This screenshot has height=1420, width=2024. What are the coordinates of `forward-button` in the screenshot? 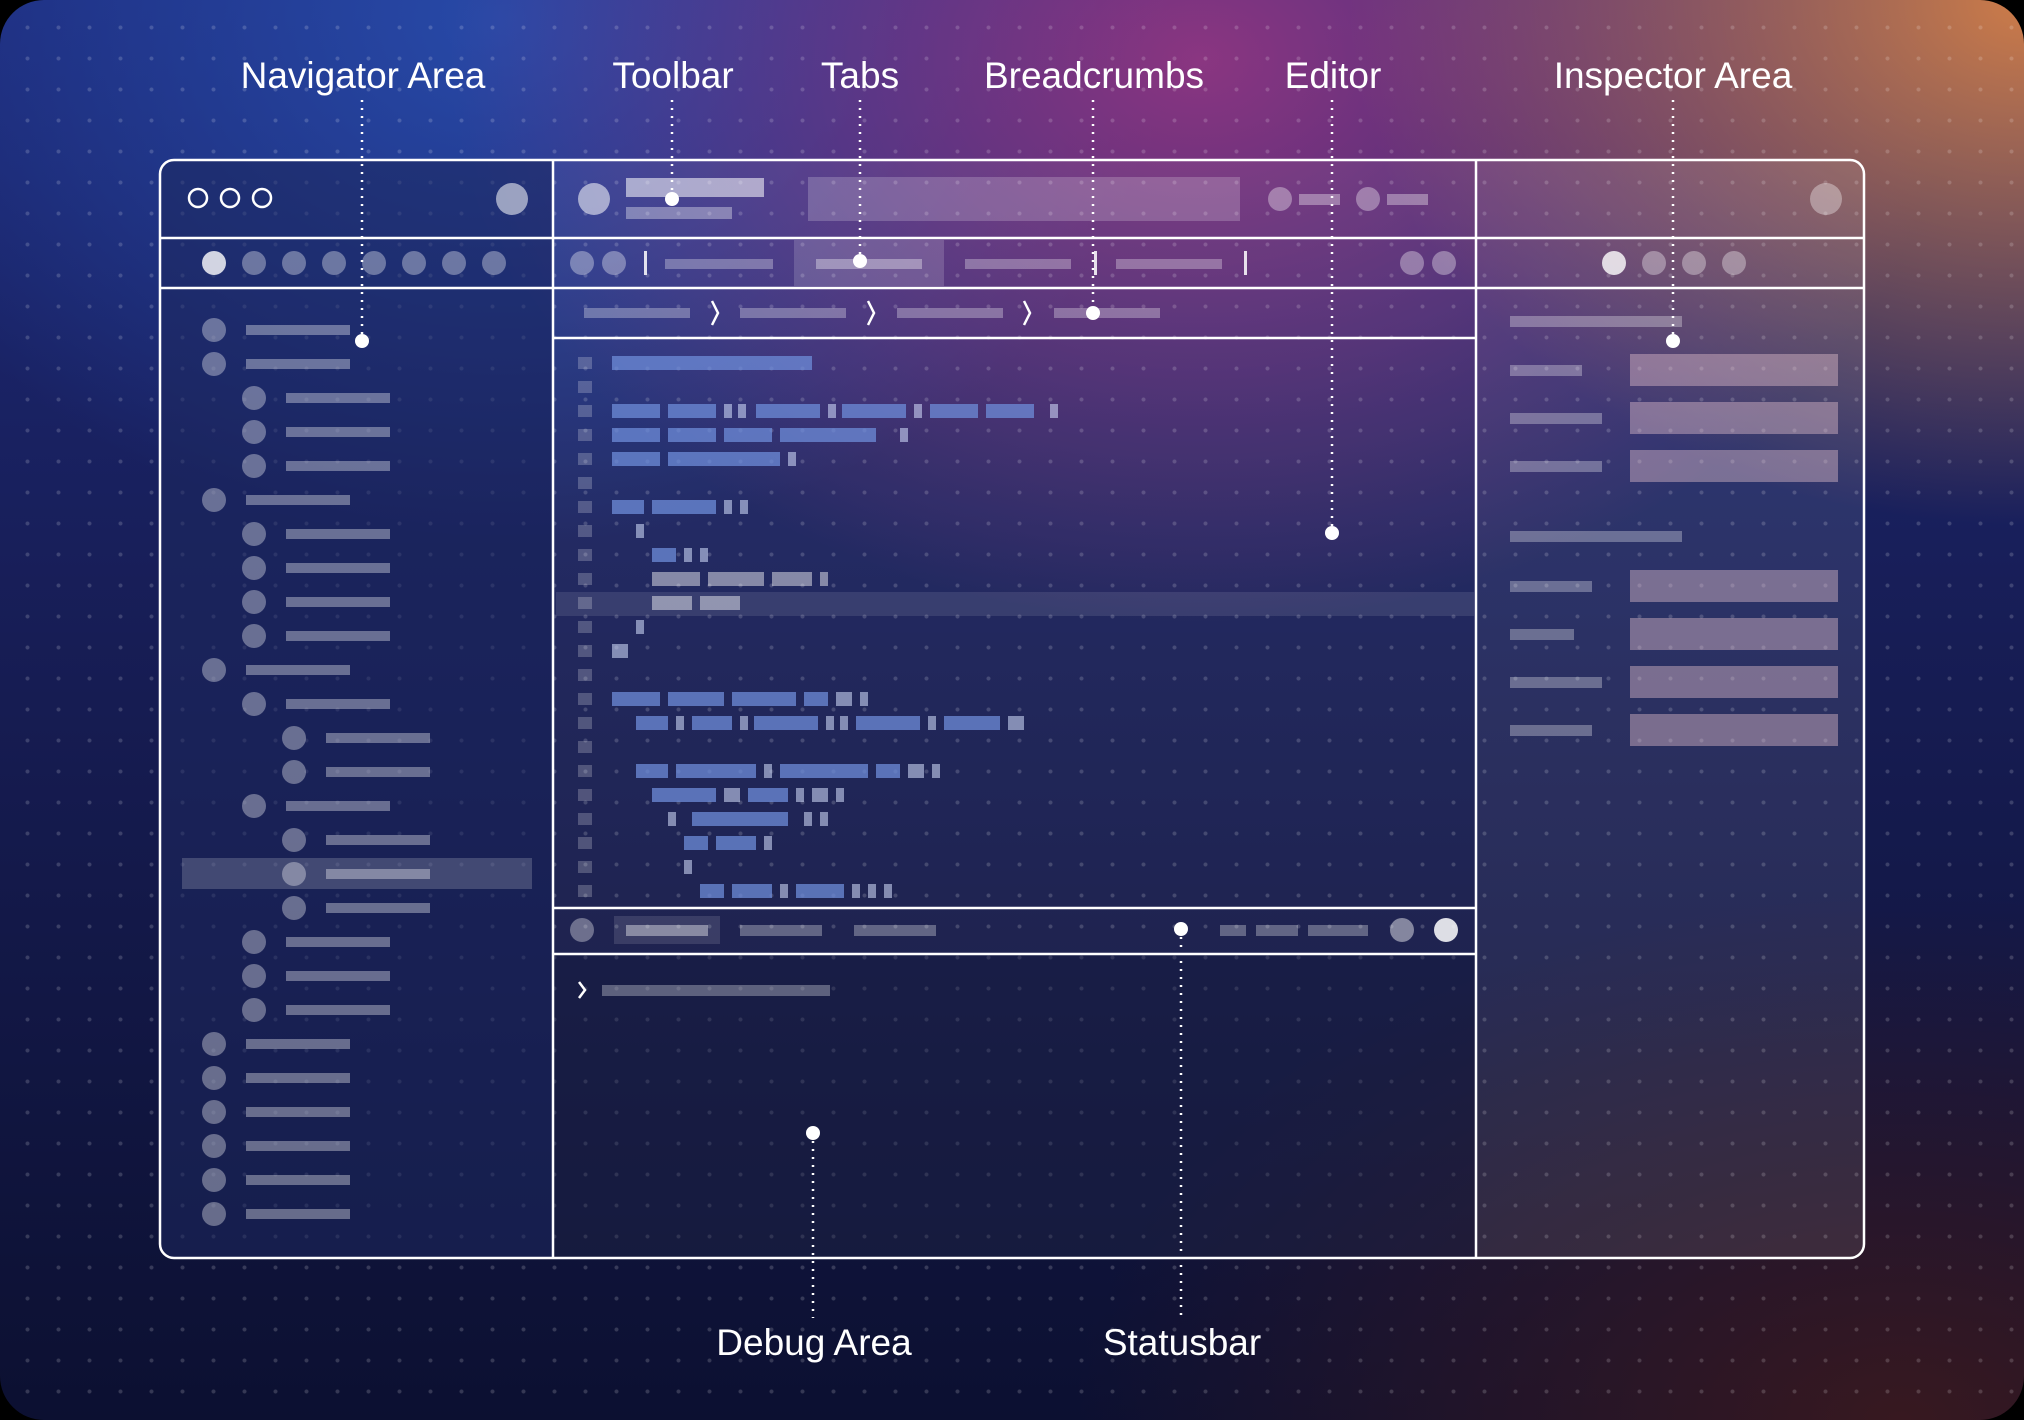 It's located at (614, 263).